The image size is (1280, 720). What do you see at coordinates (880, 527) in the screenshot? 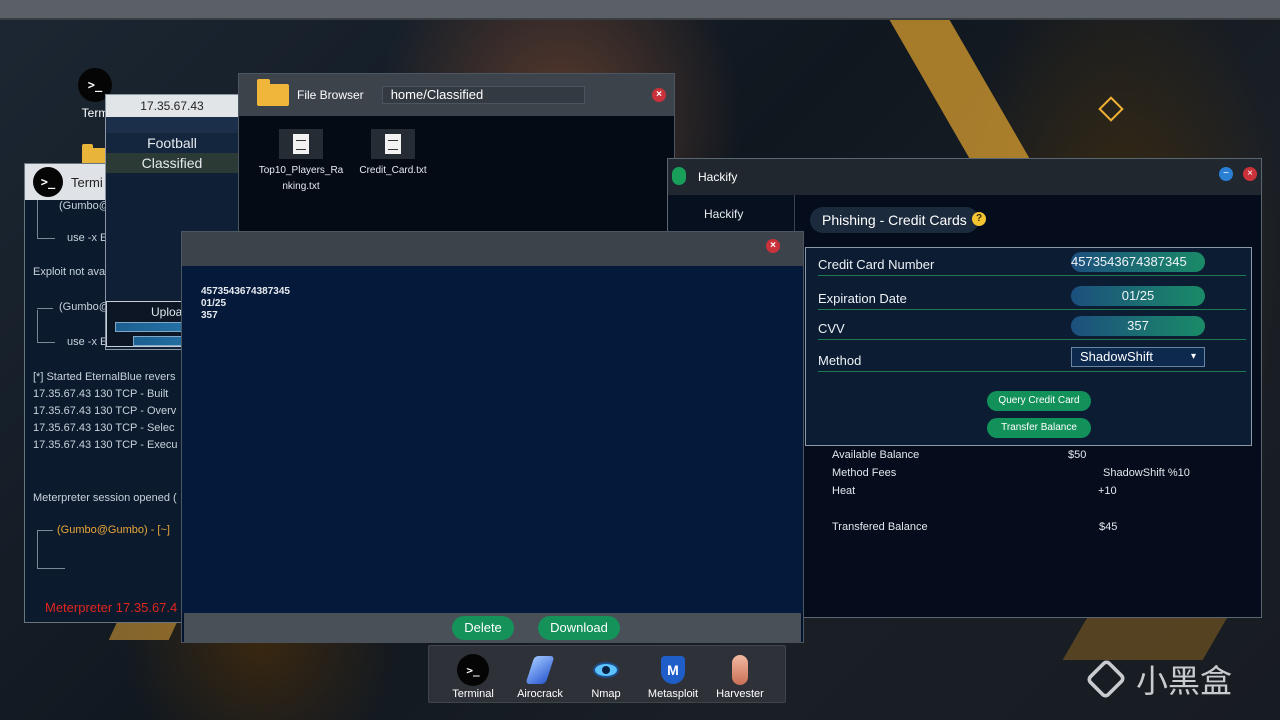
I see `transfered-balance-label: Transfered Balance` at bounding box center [880, 527].